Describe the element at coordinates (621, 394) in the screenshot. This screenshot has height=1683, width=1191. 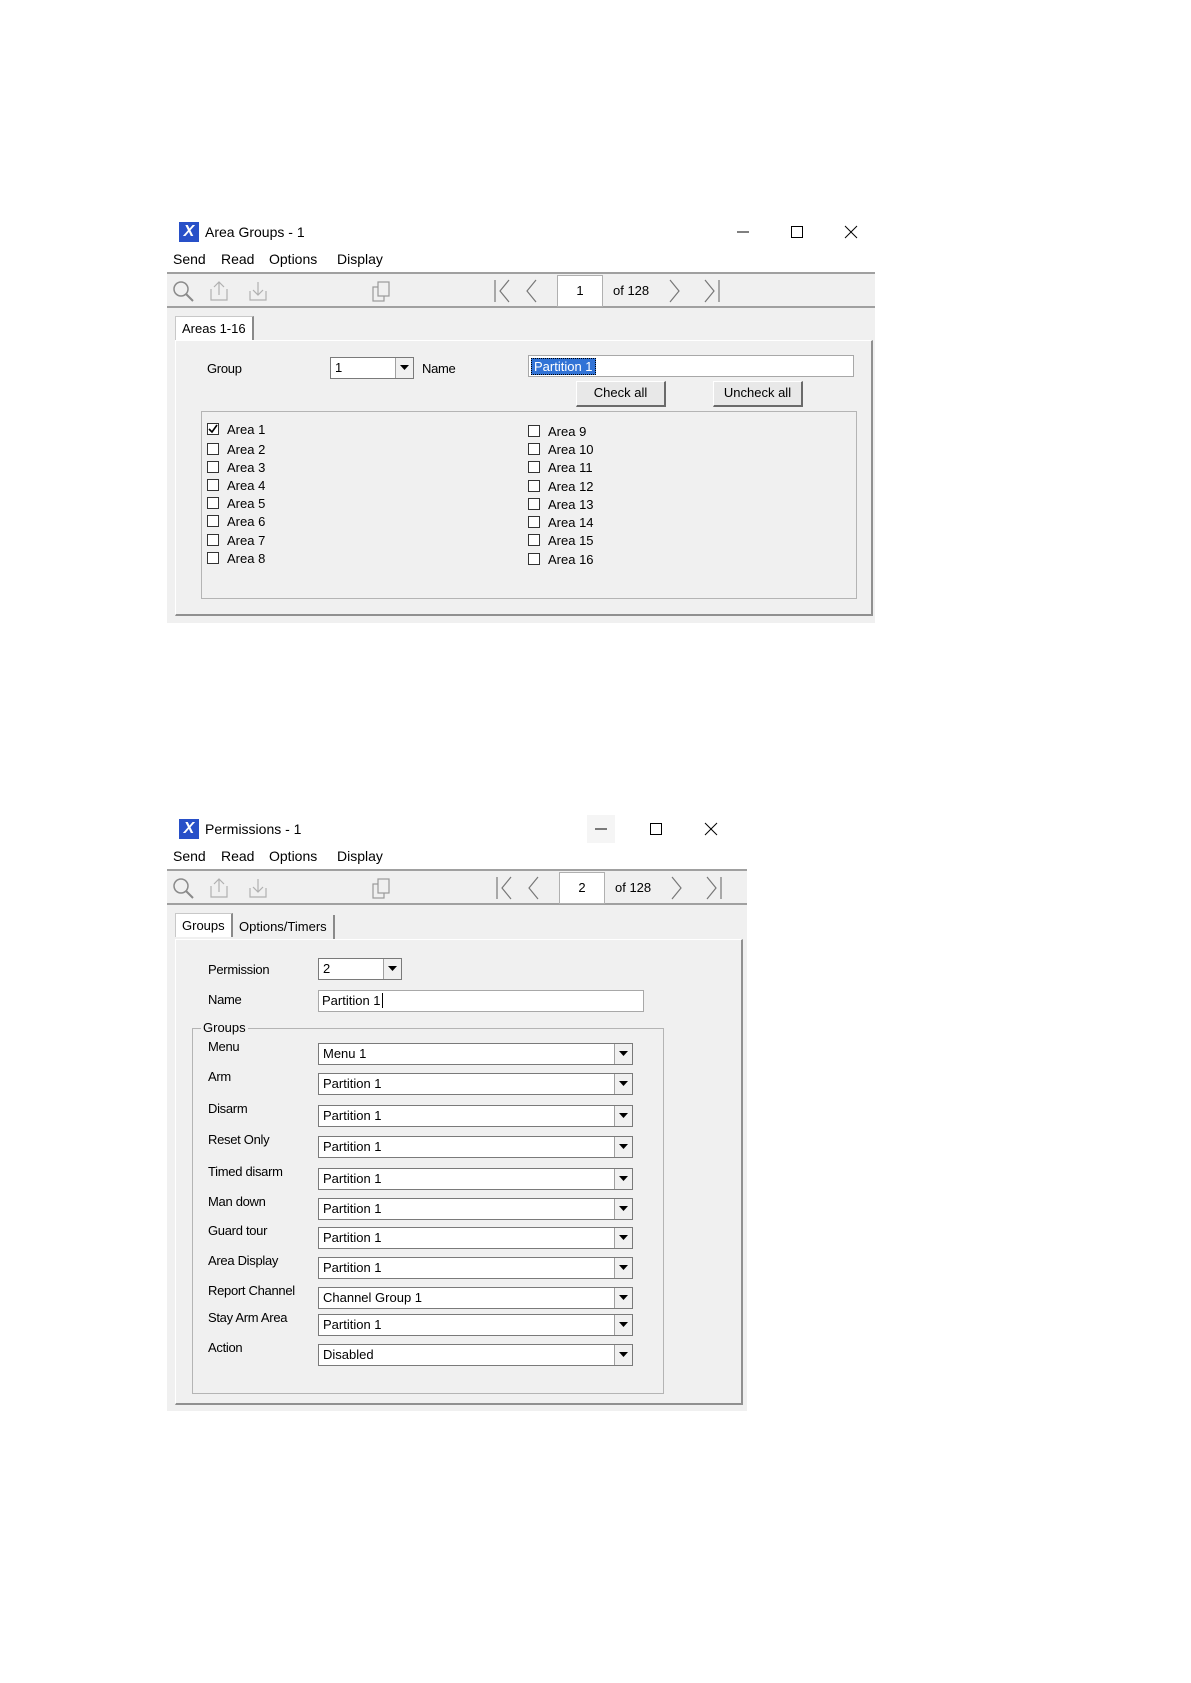
I see `check-all-button: Check all` at that location.